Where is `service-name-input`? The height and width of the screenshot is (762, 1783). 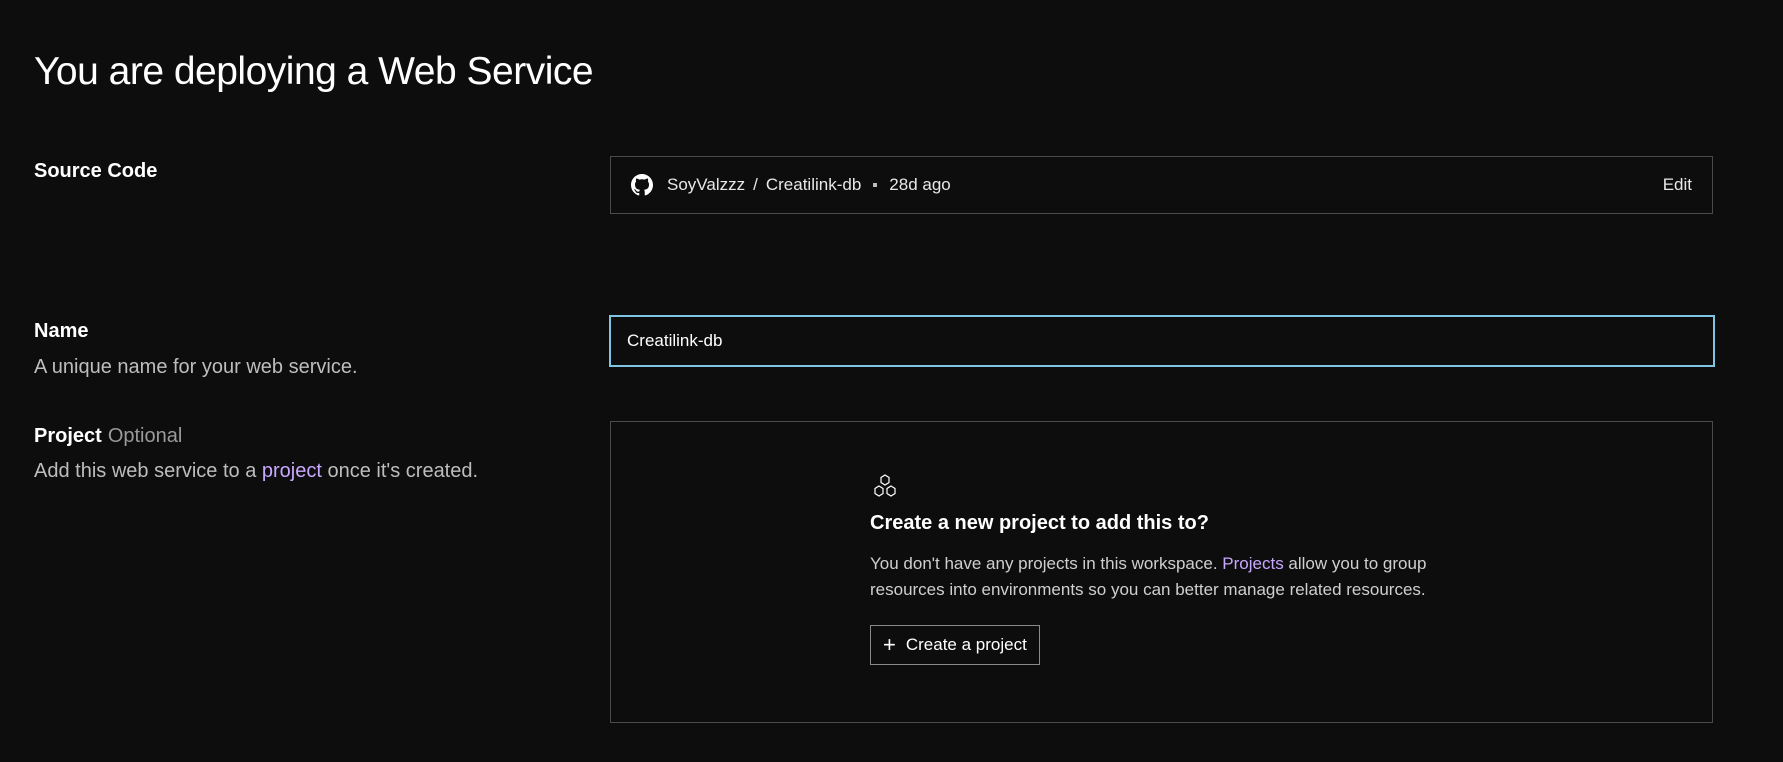 service-name-input is located at coordinates (1162, 341).